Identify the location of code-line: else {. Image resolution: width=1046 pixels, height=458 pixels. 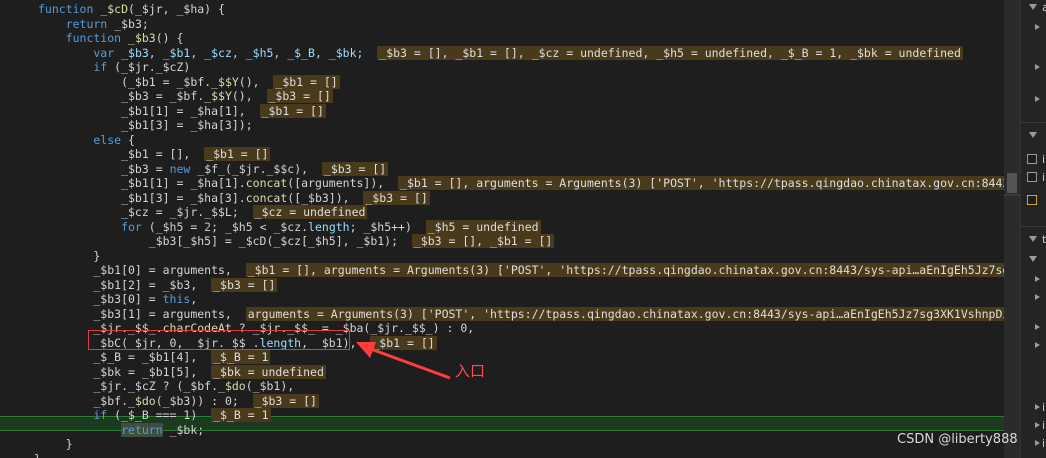
(86, 140).